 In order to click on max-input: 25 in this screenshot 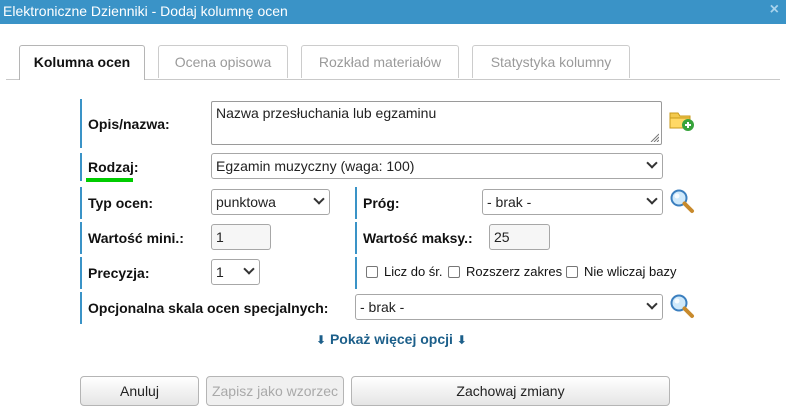, I will do `click(519, 237)`.